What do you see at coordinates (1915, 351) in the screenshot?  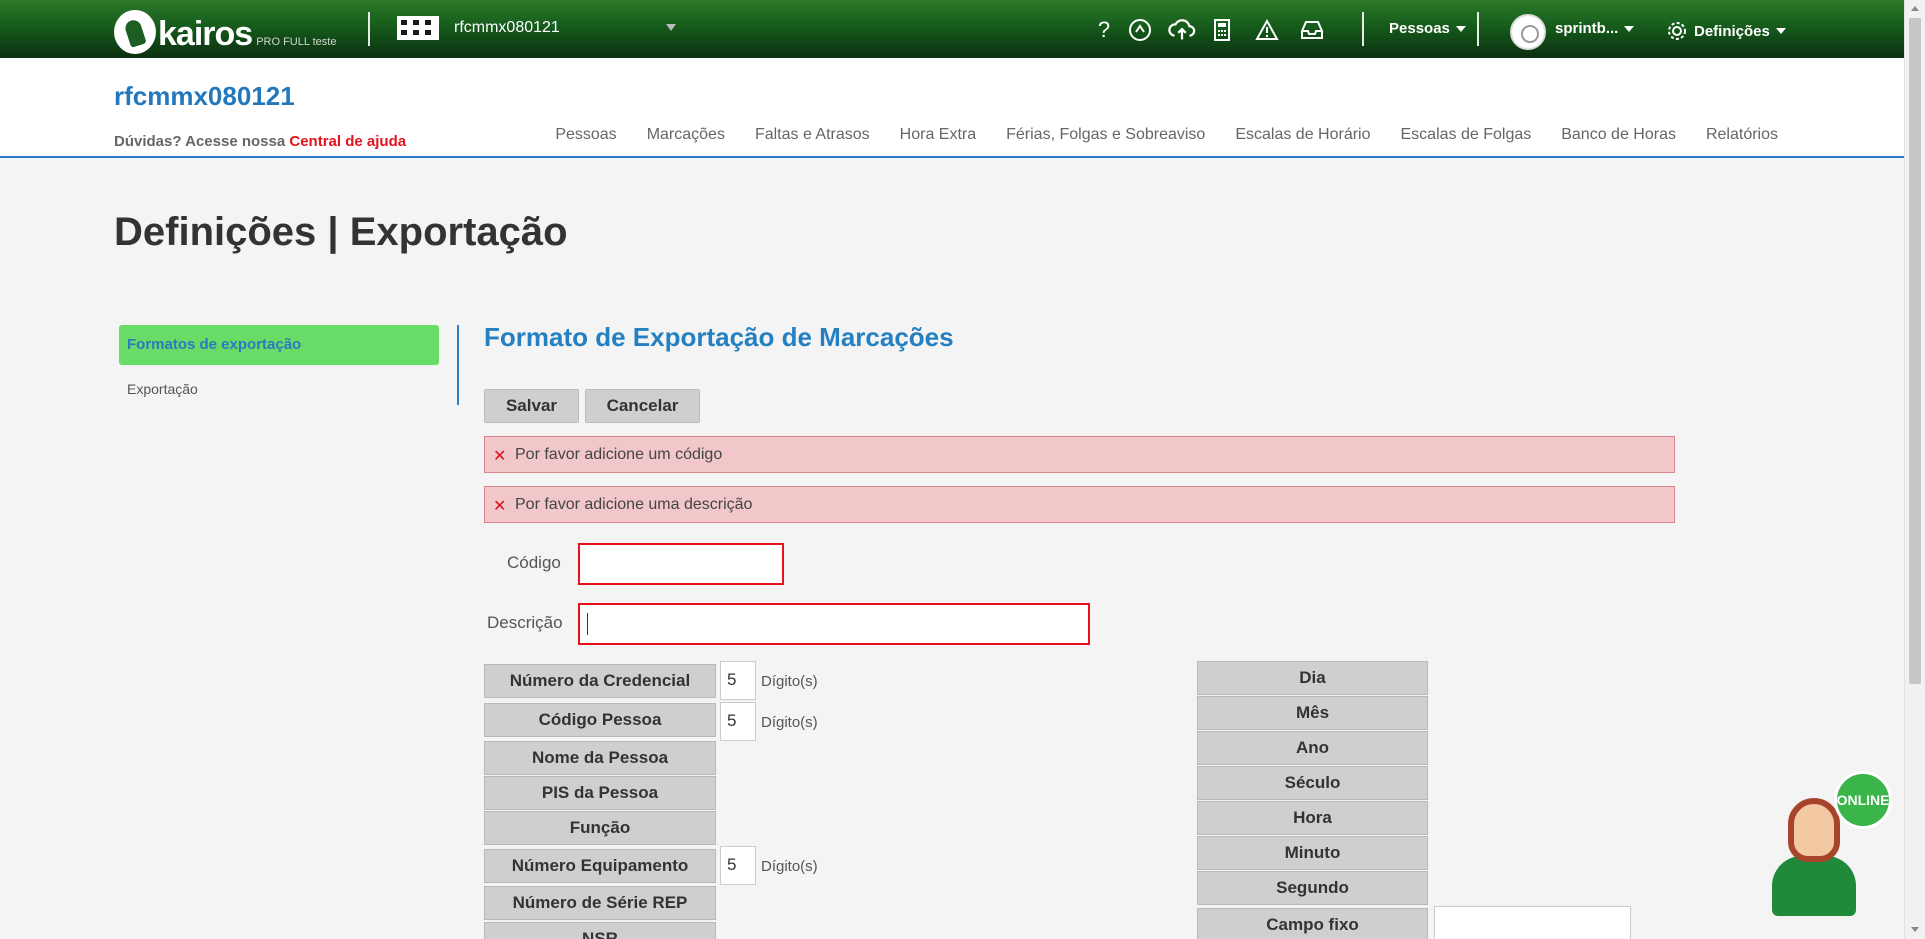 I see `scrollbar-thumb` at bounding box center [1915, 351].